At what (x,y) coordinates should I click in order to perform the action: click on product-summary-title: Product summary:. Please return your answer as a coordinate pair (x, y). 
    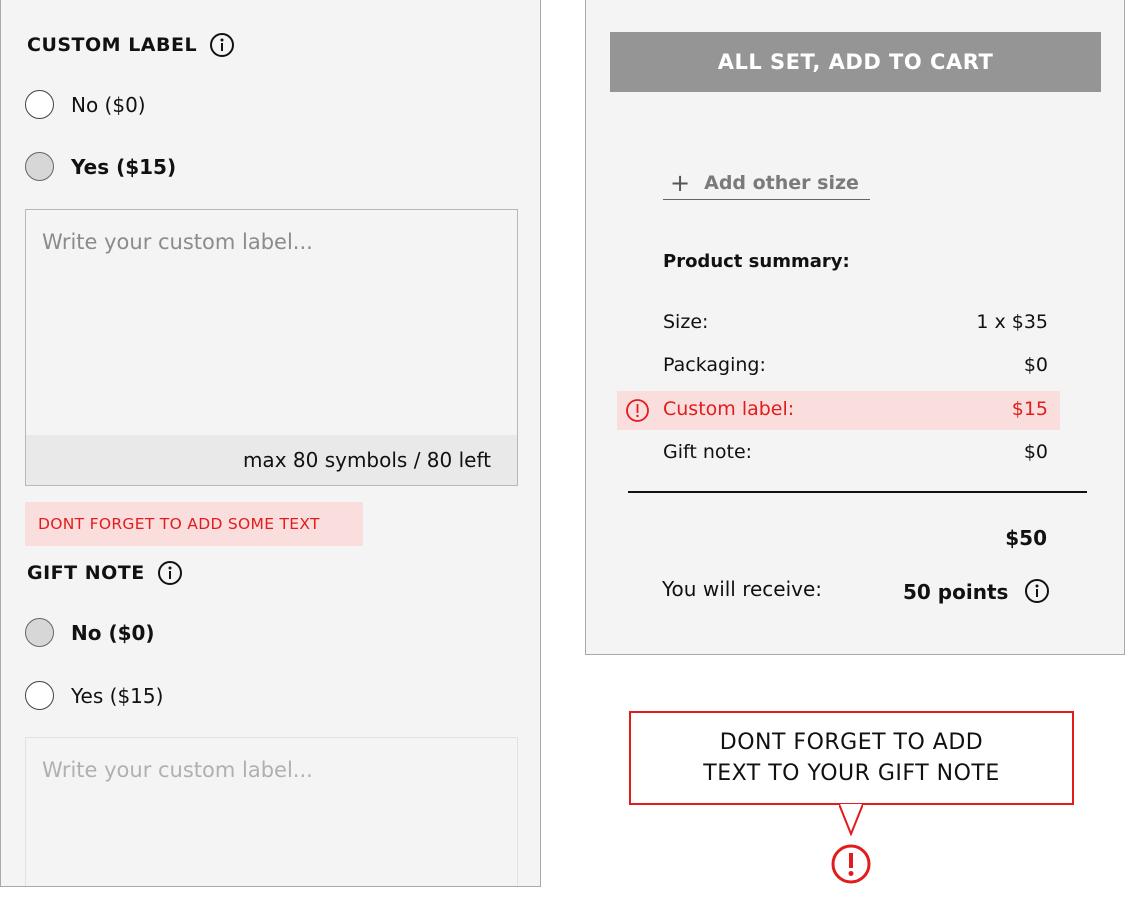
    Looking at the image, I should click on (756, 261).